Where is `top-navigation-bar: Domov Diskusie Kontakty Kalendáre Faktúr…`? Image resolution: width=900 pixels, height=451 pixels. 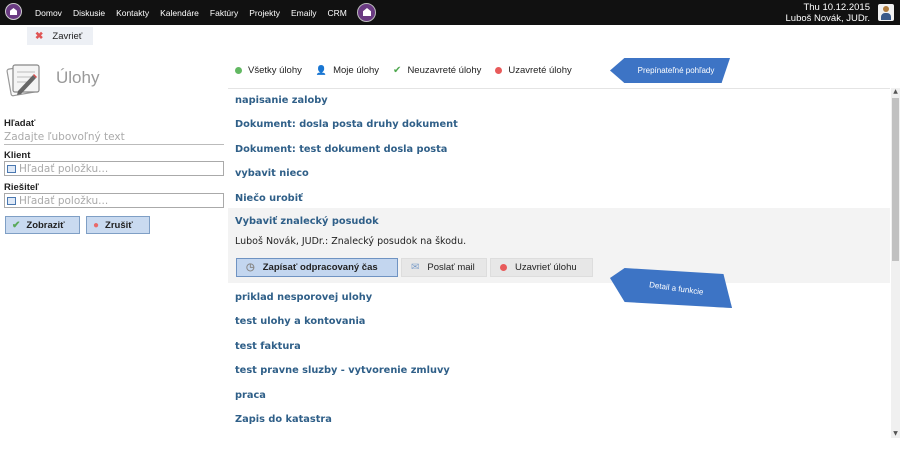 top-navigation-bar: Domov Diskusie Kontakty Kalendáre Faktúr… is located at coordinates (450, 12).